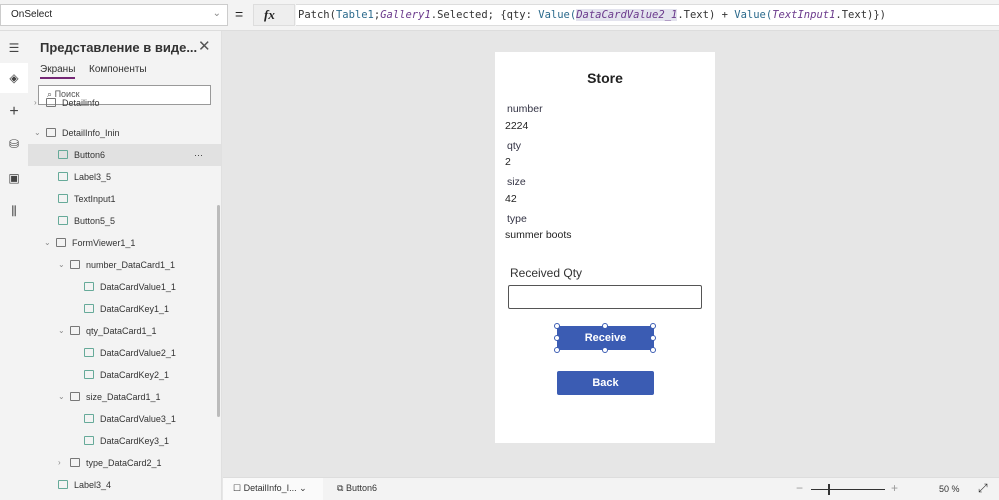  I want to click on tree-item-label: Label3_5, so click(93, 177).